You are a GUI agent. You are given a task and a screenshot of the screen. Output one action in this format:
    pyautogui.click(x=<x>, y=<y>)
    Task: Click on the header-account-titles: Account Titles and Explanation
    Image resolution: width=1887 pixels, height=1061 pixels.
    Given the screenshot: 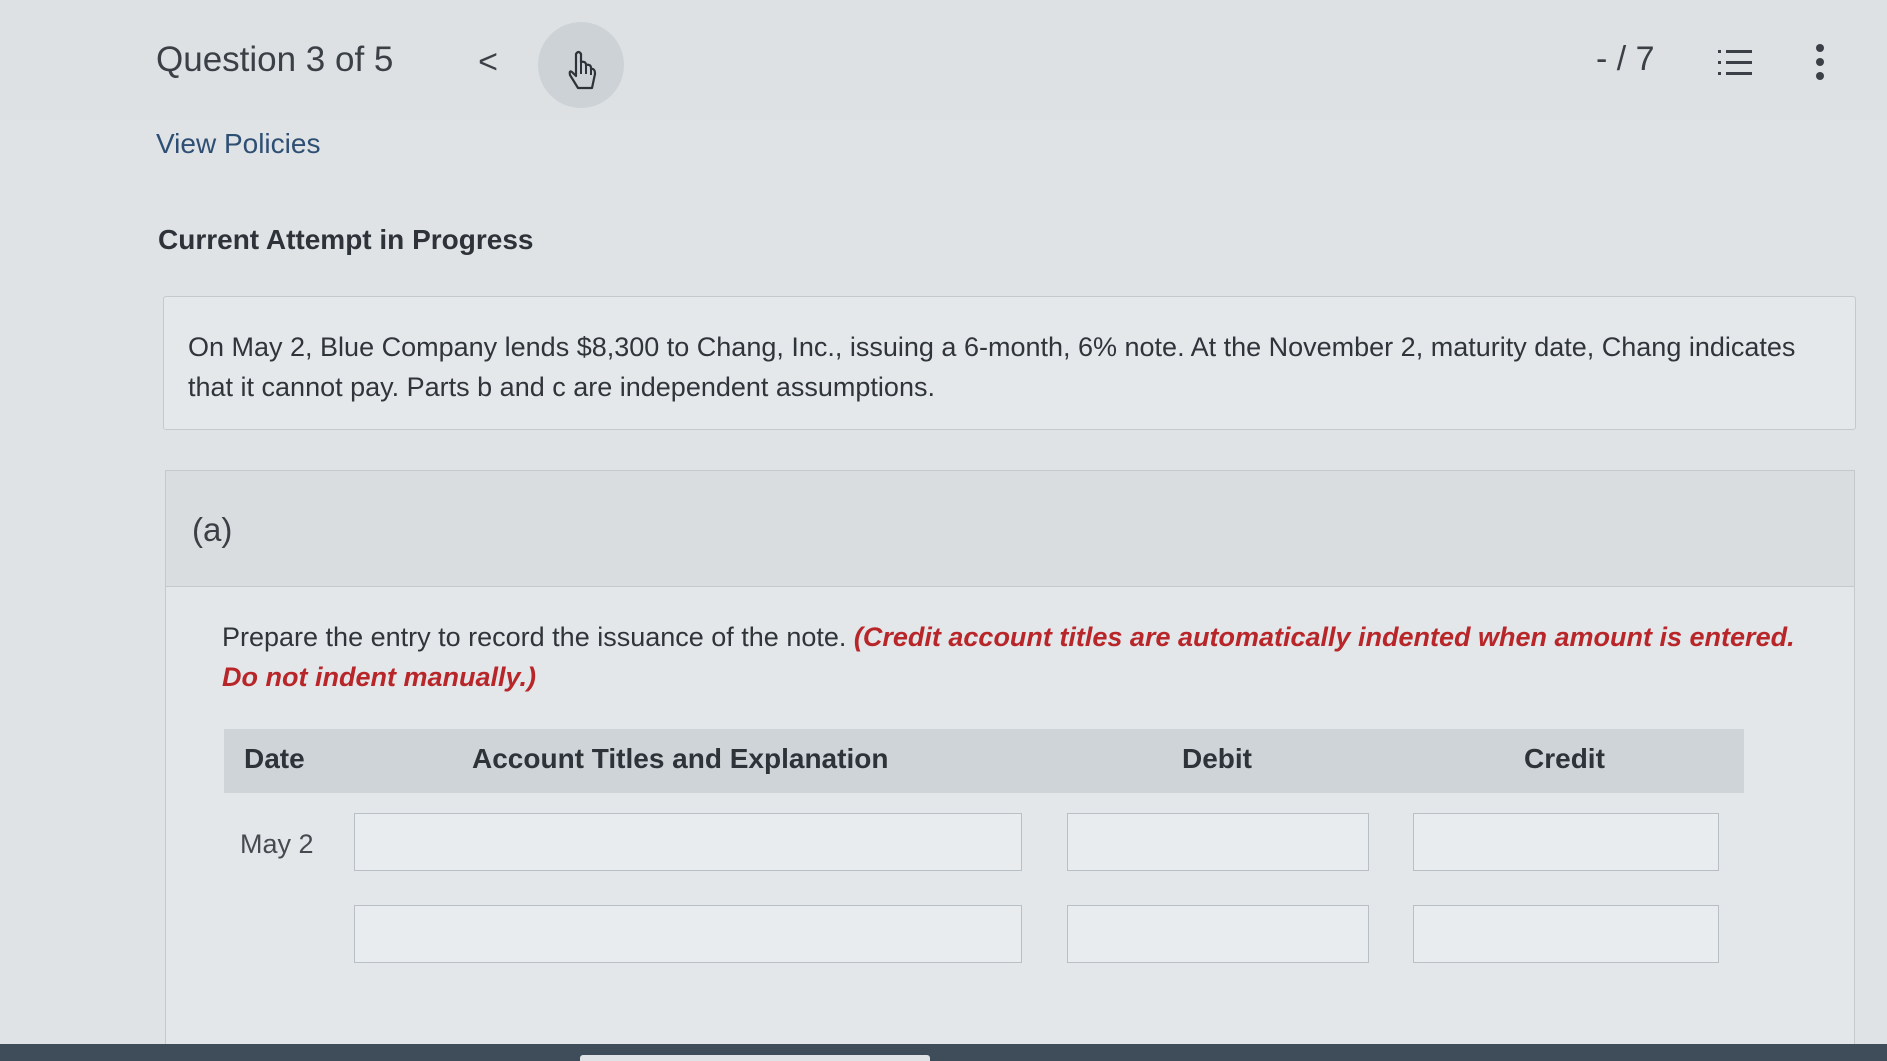 What is the action you would take?
    pyautogui.click(x=680, y=758)
    